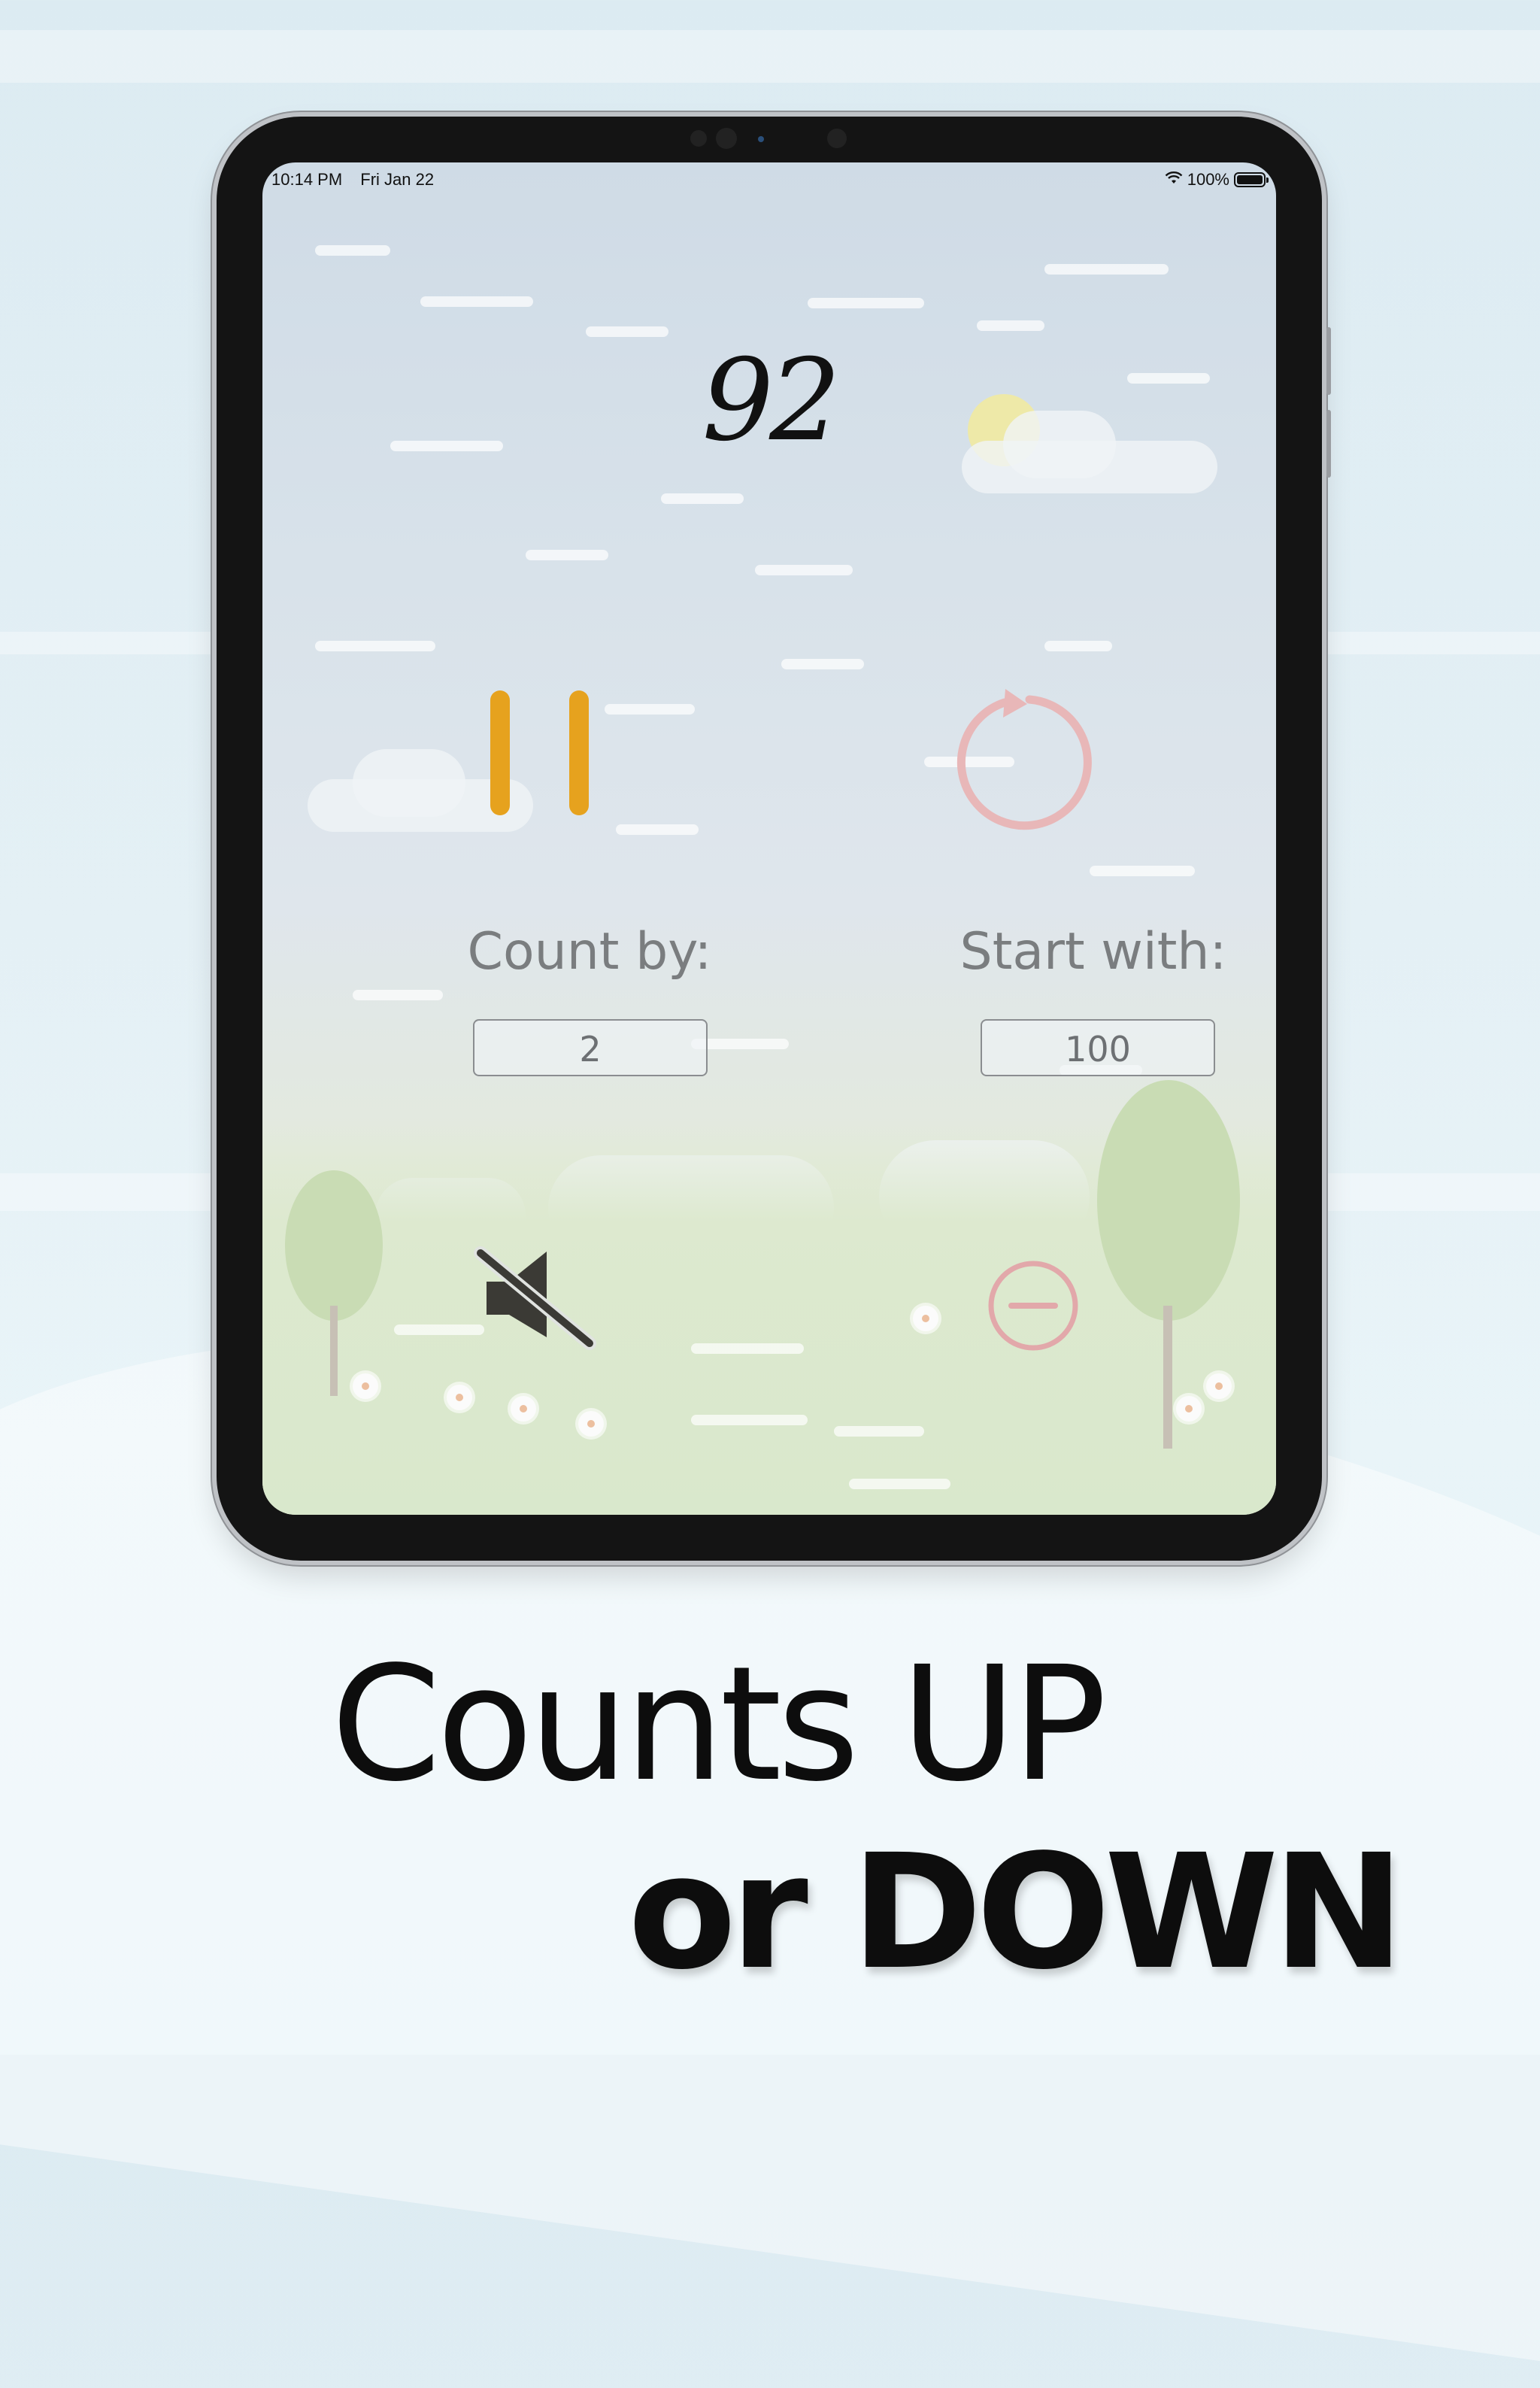 This screenshot has width=1540, height=2388. Describe the element at coordinates (1098, 1047) in the screenshot. I see `start-with-field: 100` at that location.